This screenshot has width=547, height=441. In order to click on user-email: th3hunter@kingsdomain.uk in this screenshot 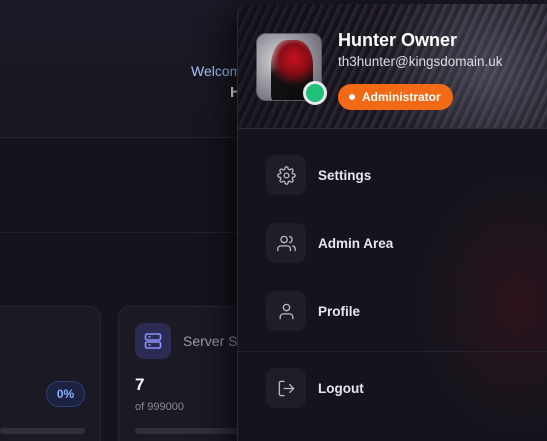, I will do `click(420, 61)`.